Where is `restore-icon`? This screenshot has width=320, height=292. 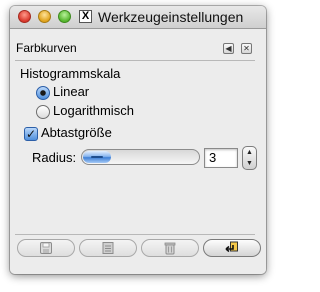
restore-icon is located at coordinates (108, 248).